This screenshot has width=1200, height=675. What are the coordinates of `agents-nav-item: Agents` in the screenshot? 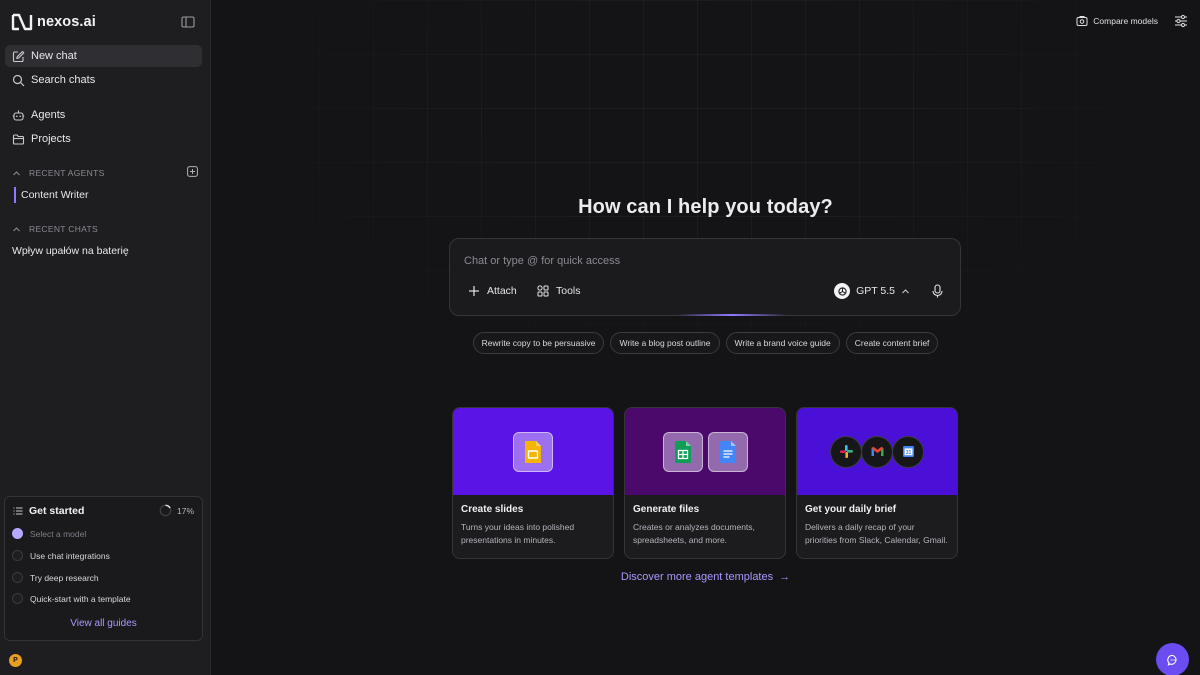 It's located at (103, 115).